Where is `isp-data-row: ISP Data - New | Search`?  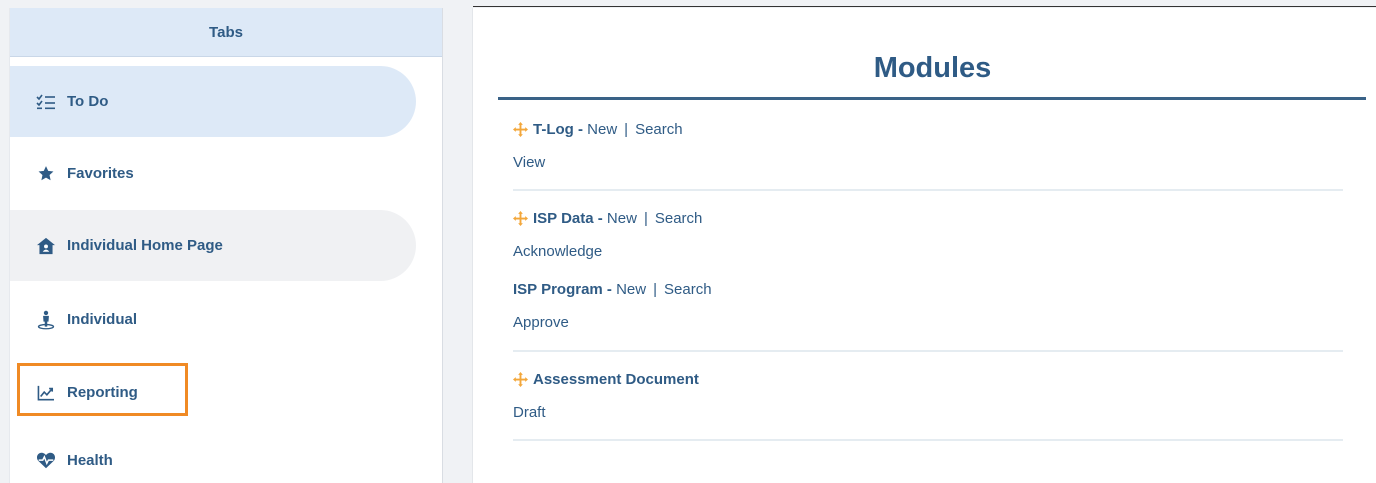 isp-data-row: ISP Data - New | Search is located at coordinates (607, 218).